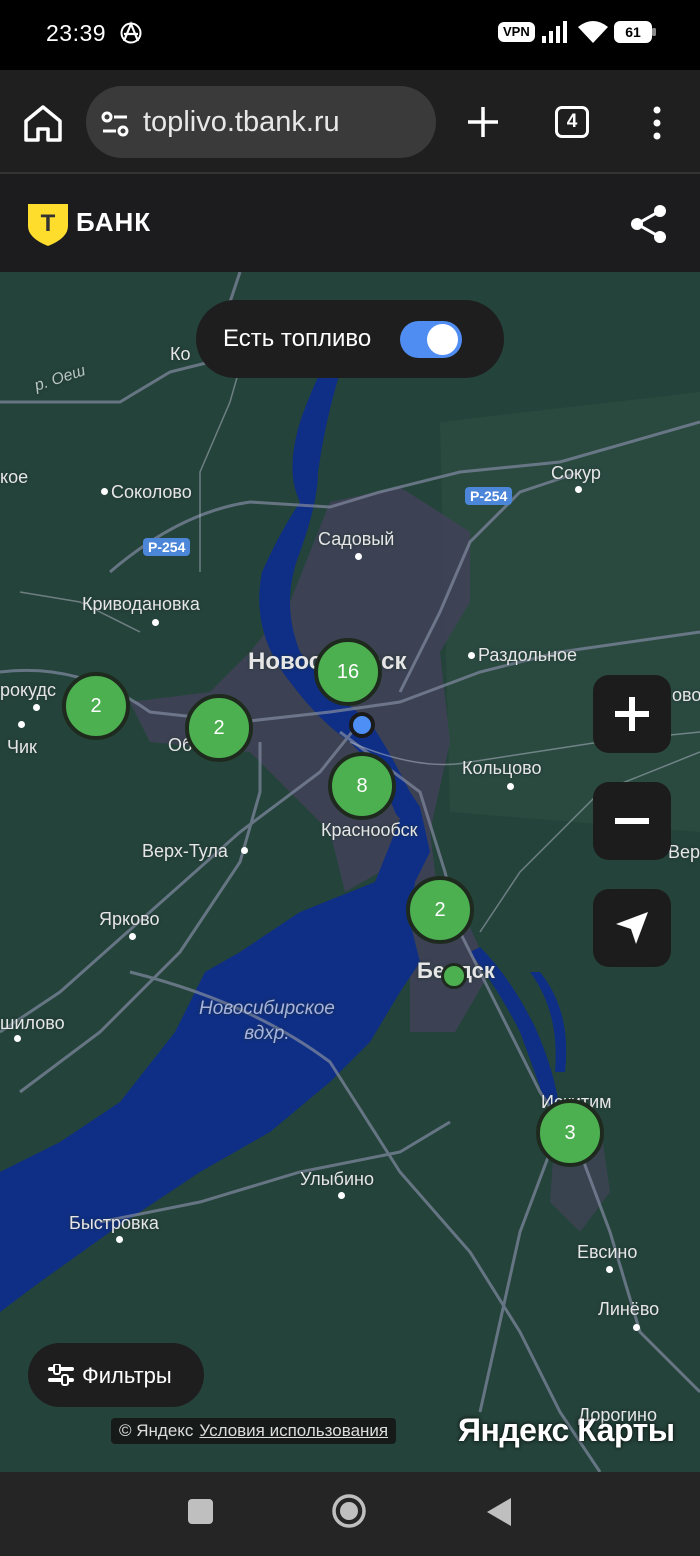 Image resolution: width=700 pixels, height=1556 pixels. I want to click on place-label: Улыбино, so click(337, 1179).